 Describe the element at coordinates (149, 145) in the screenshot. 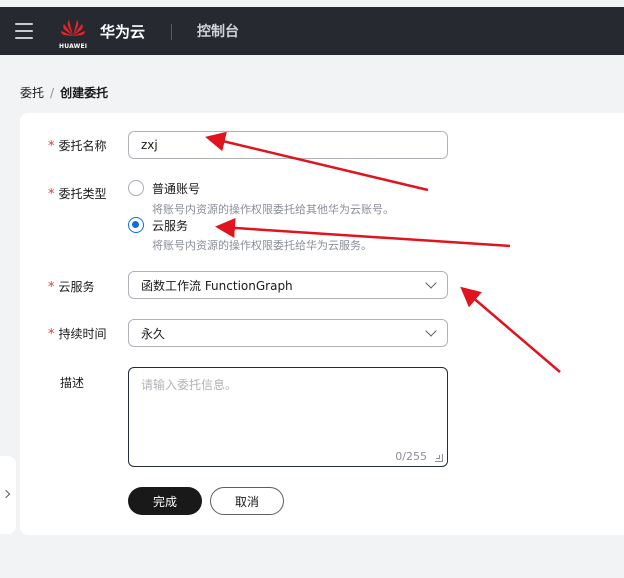

I see `agency-name-value: zxj` at that location.